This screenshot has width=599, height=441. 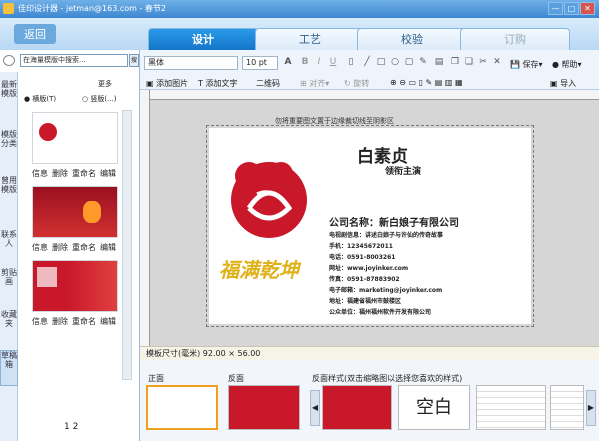 What do you see at coordinates (99, 99) in the screenshot?
I see `orientation-vertical: ○ 竖版(...)` at bounding box center [99, 99].